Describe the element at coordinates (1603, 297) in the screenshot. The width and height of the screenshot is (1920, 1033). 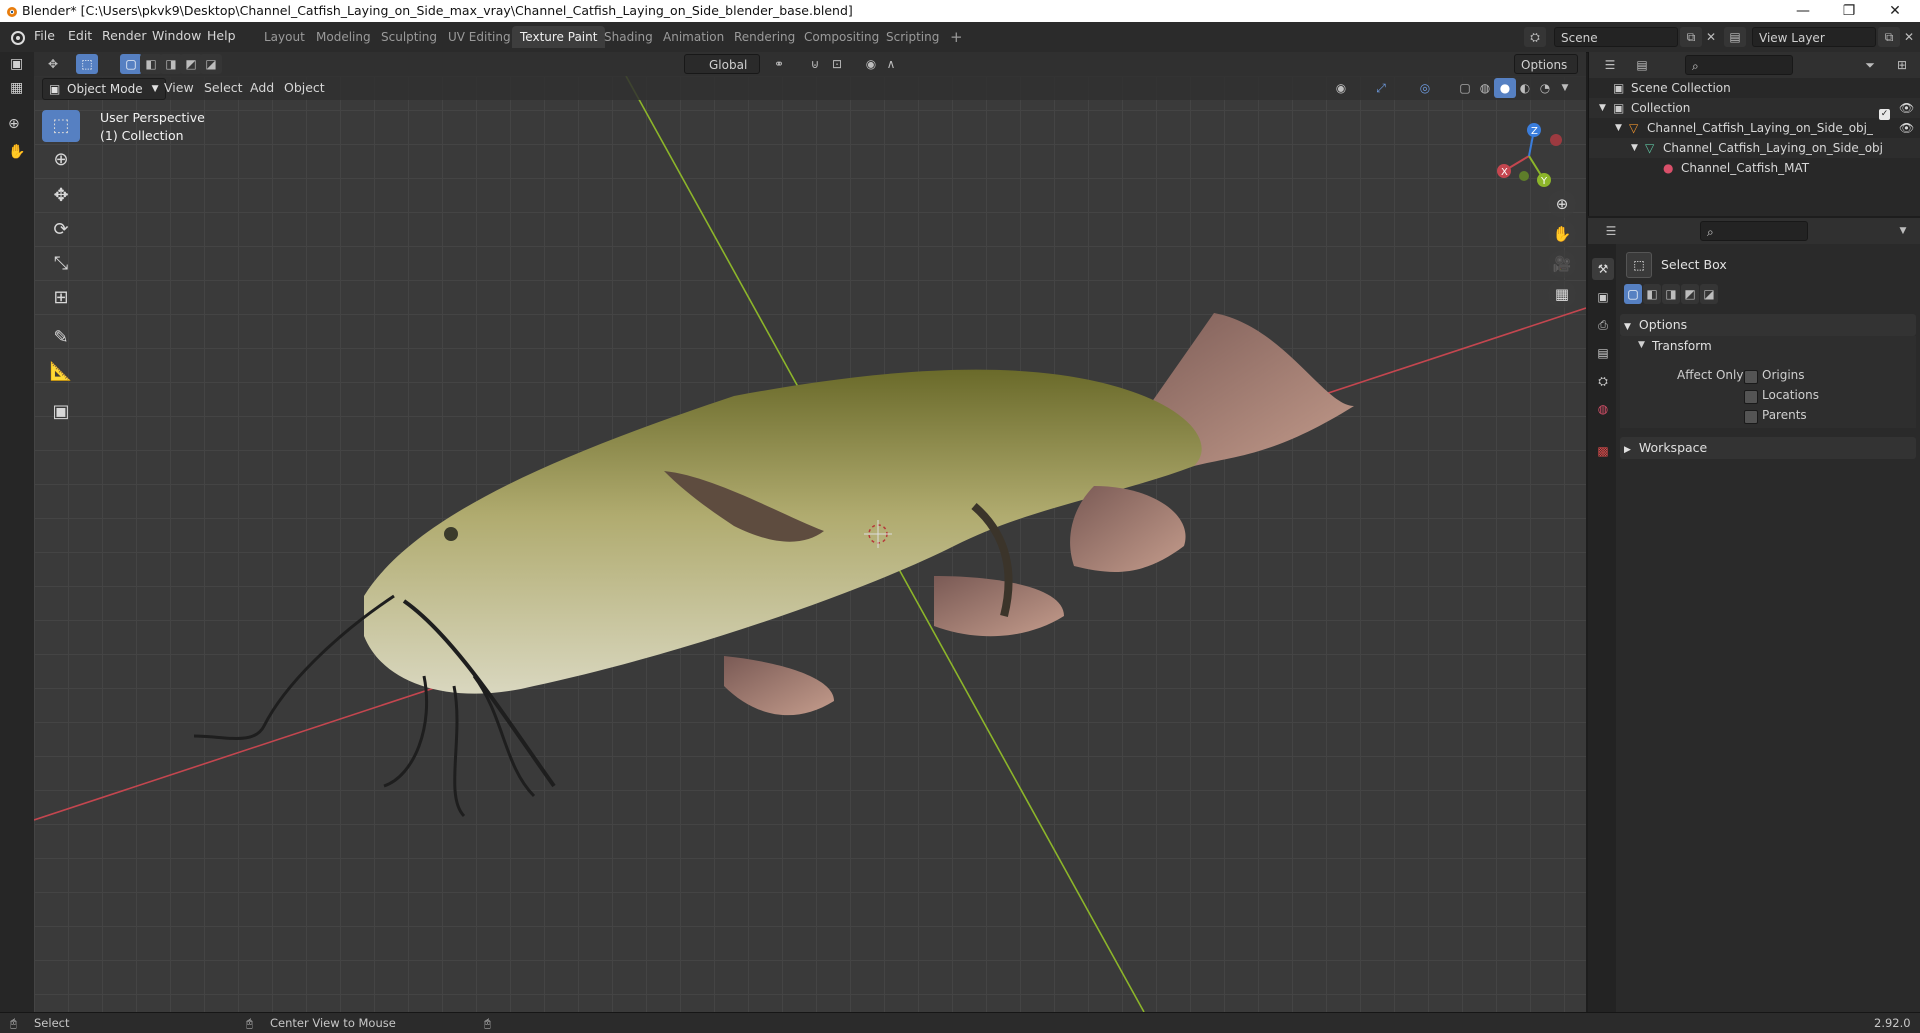
I see `tab-render-icon: ▣` at that location.